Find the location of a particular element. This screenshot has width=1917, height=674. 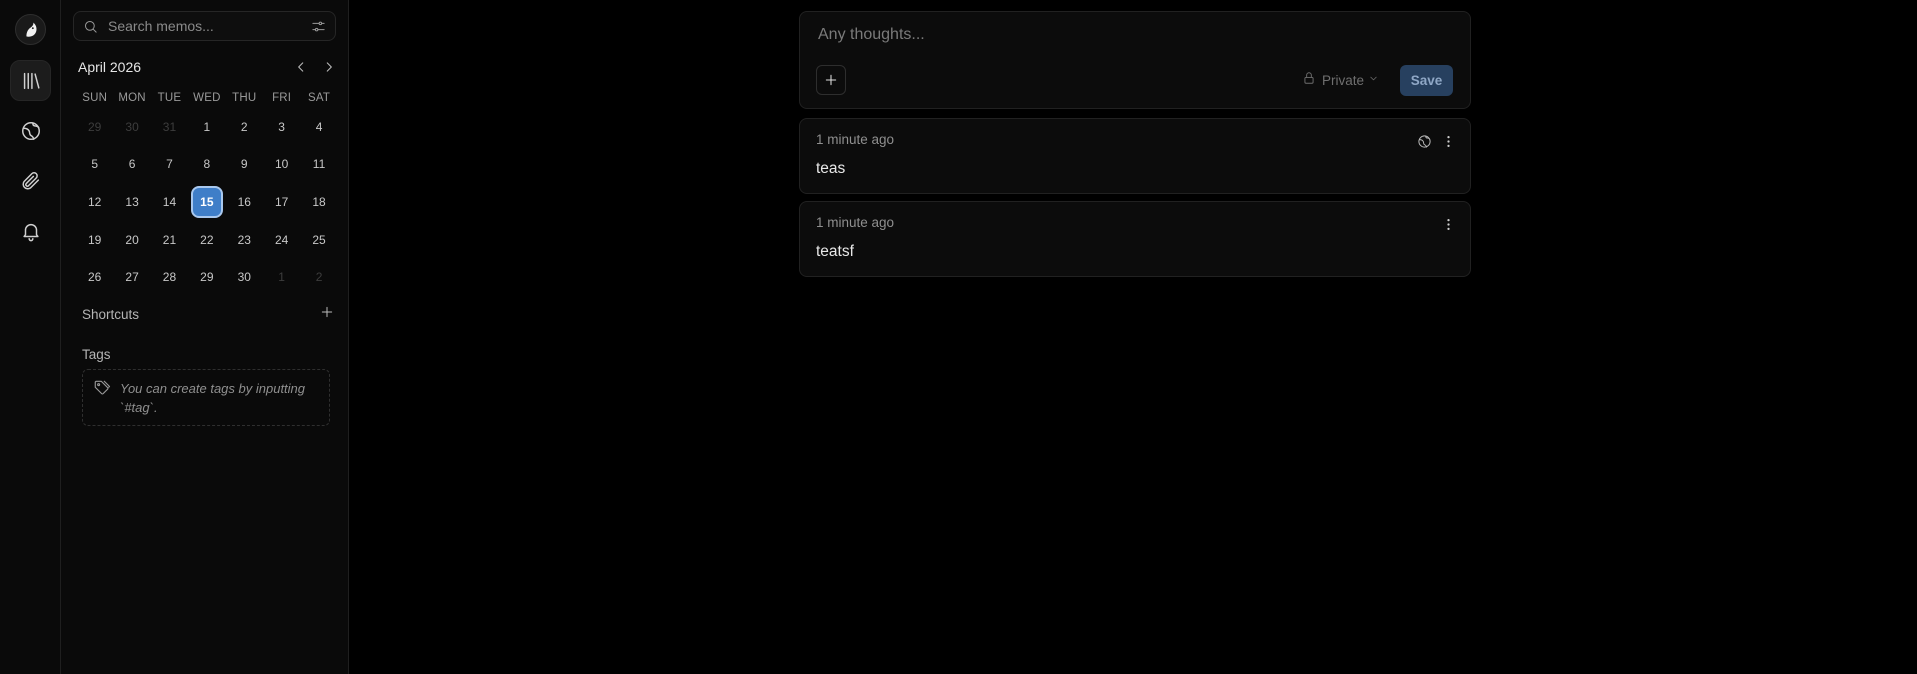

calendar-day-label: 27 is located at coordinates (132, 277).